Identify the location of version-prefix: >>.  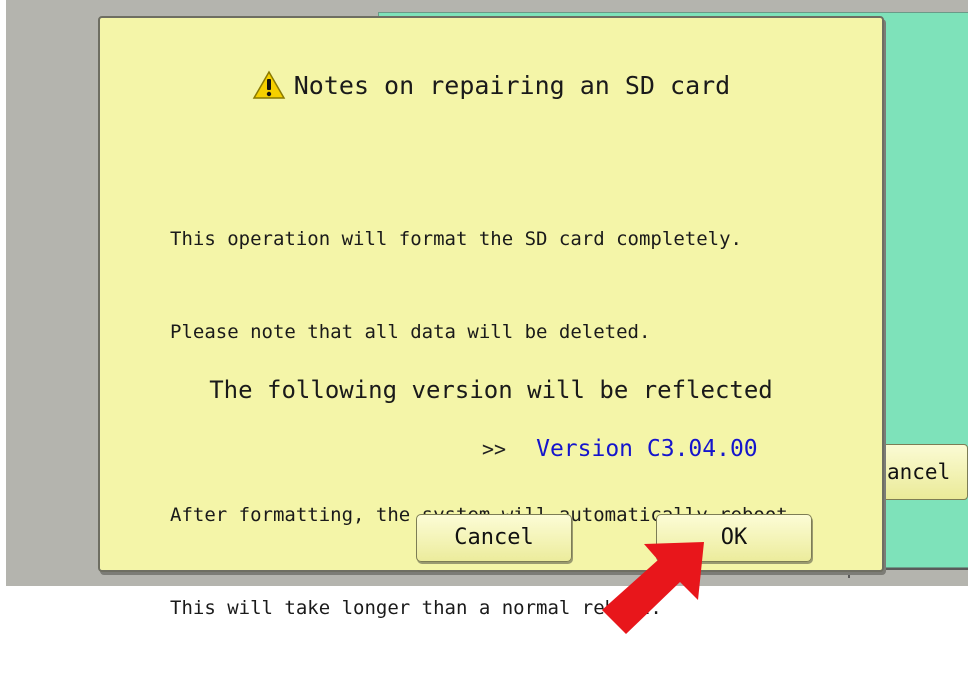
(494, 449).